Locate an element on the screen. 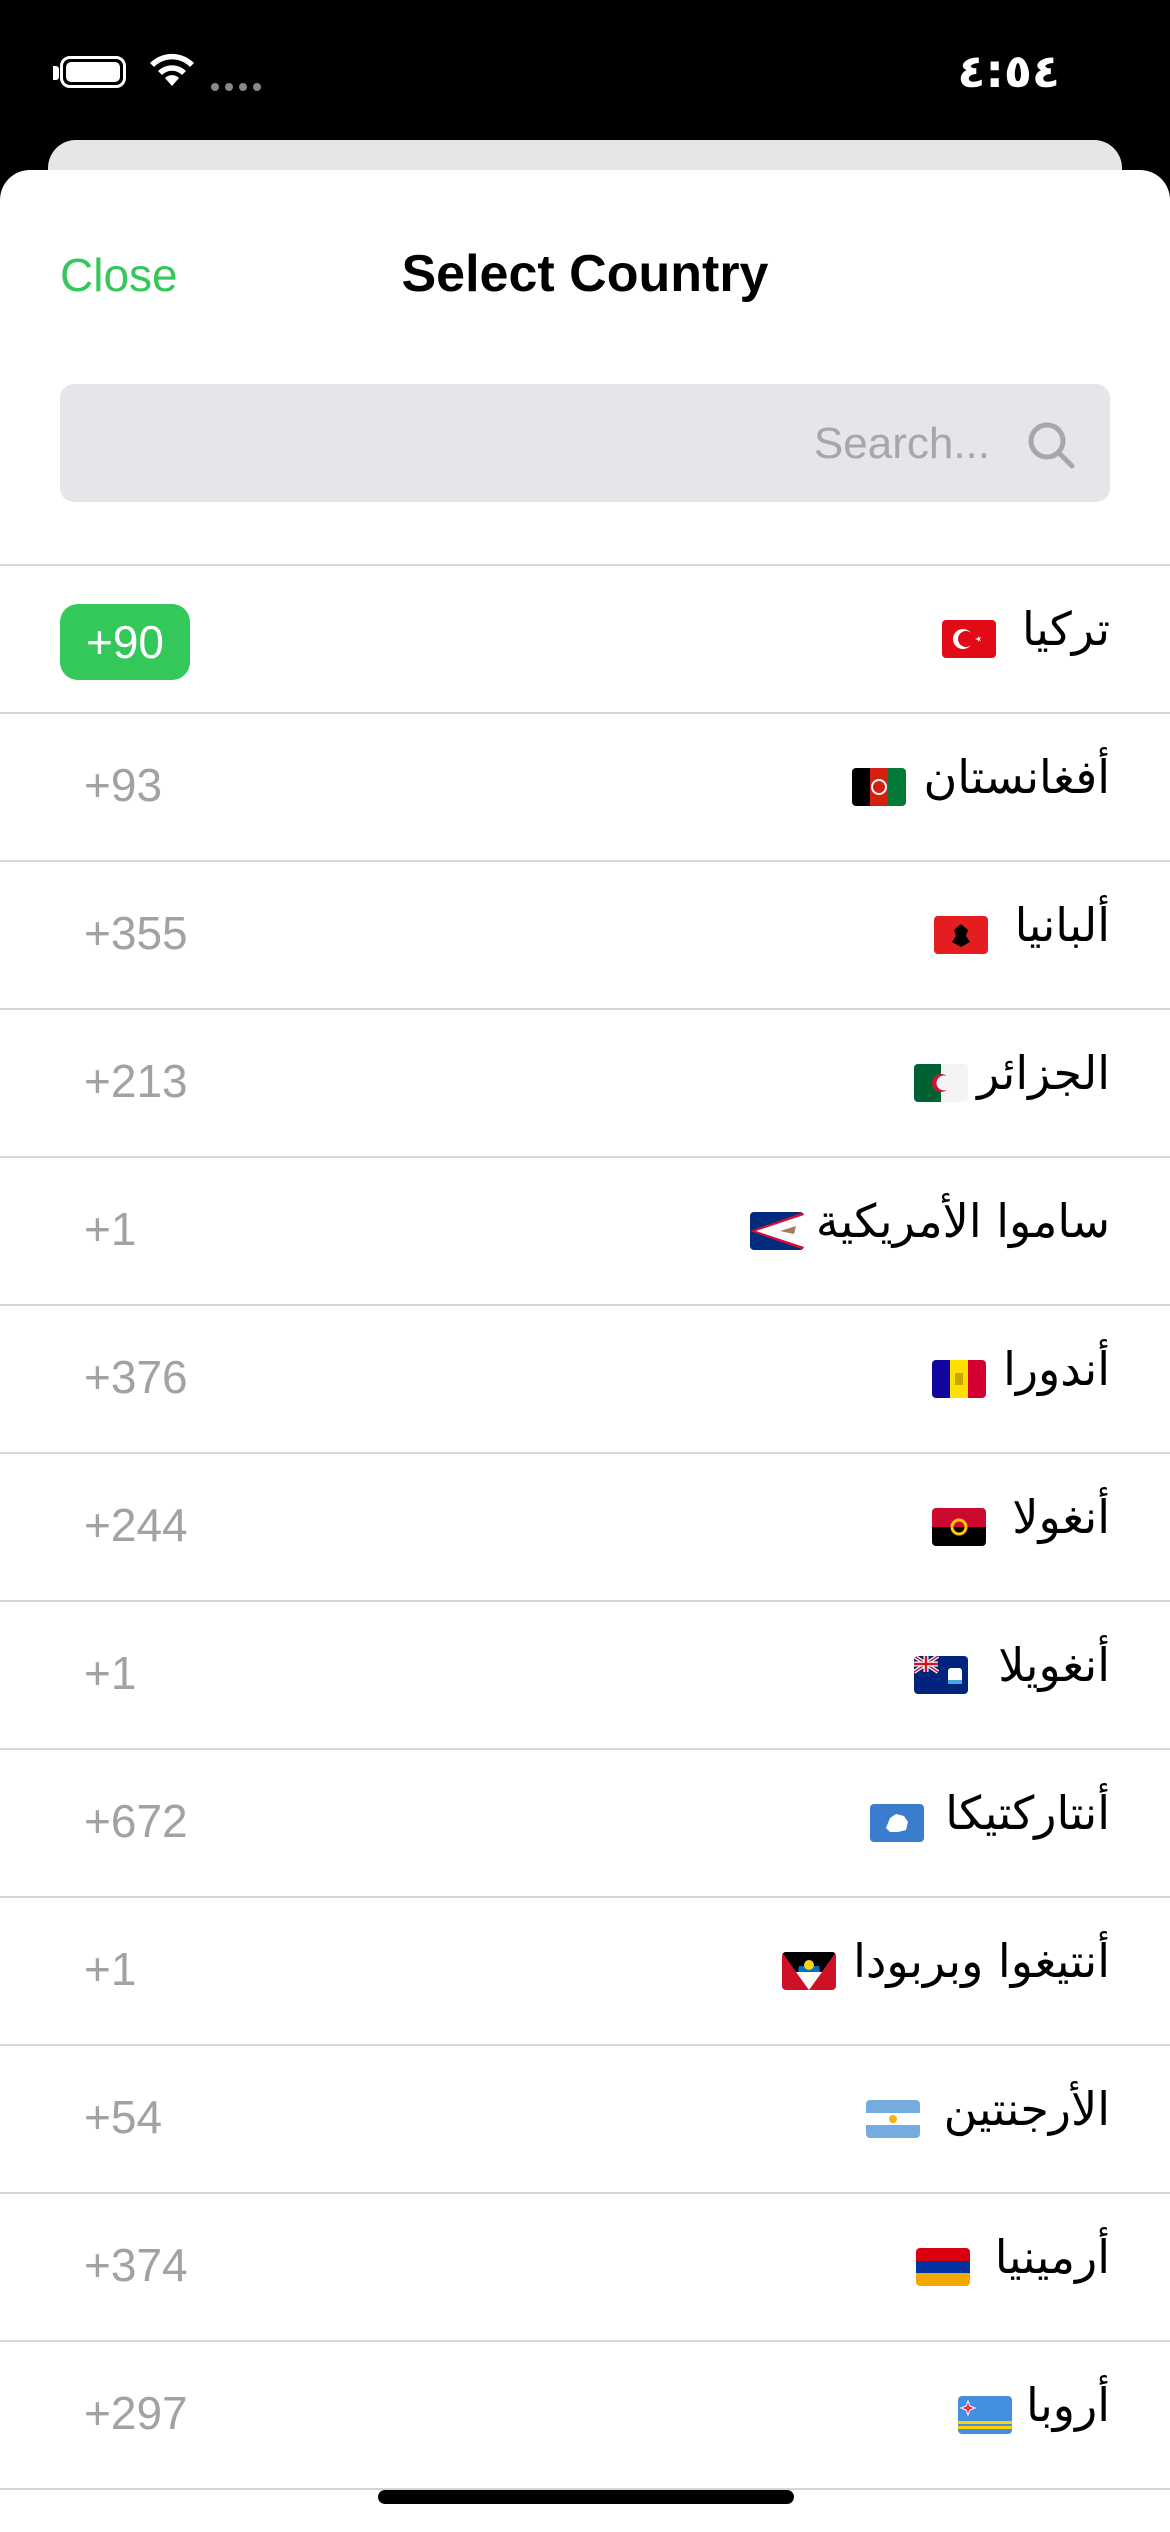 Image resolution: width=1170 pixels, height=2532 pixels. country-name: ألبانيا is located at coordinates (1062, 925).